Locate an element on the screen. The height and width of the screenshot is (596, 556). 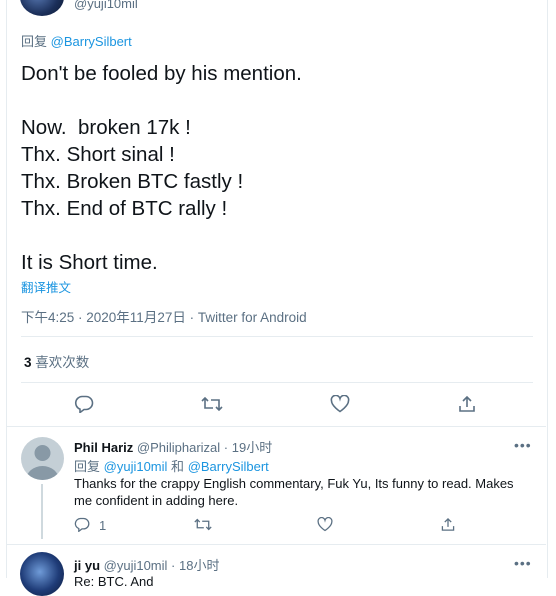
reply-author-name: ji yu is located at coordinates (87, 565).